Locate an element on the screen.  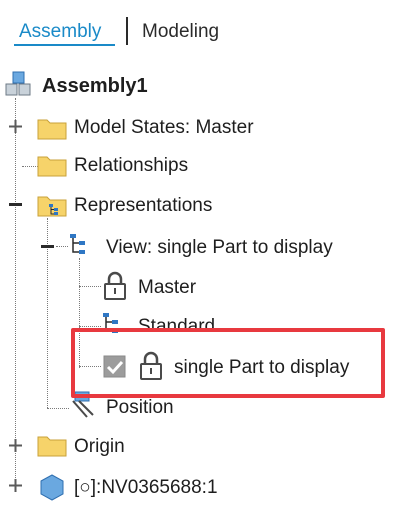
tree-label: View: single Part to display is located at coordinates (219, 247).